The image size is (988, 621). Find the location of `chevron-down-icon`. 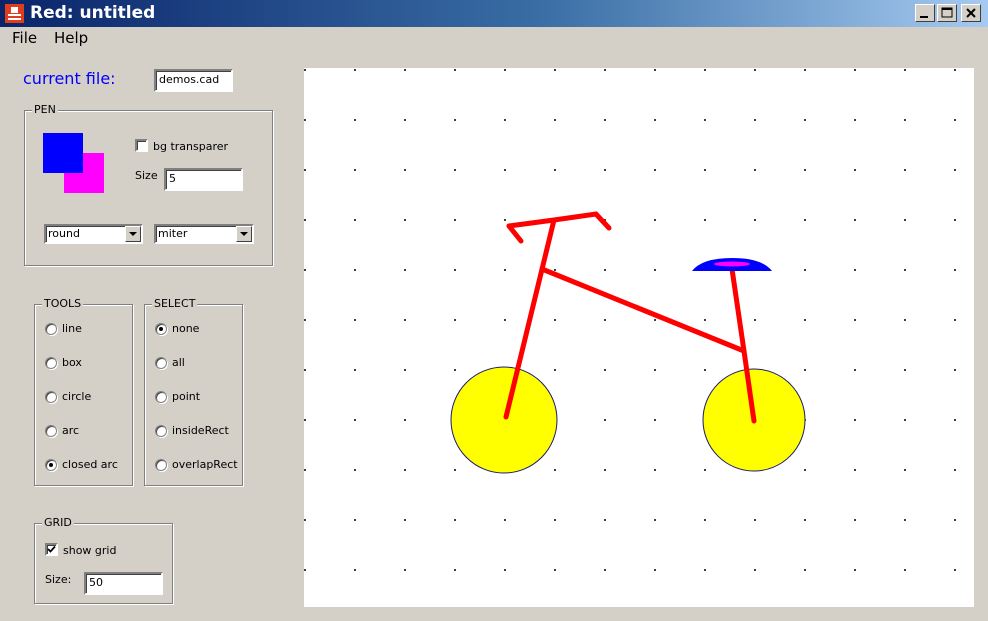

chevron-down-icon is located at coordinates (133, 234).